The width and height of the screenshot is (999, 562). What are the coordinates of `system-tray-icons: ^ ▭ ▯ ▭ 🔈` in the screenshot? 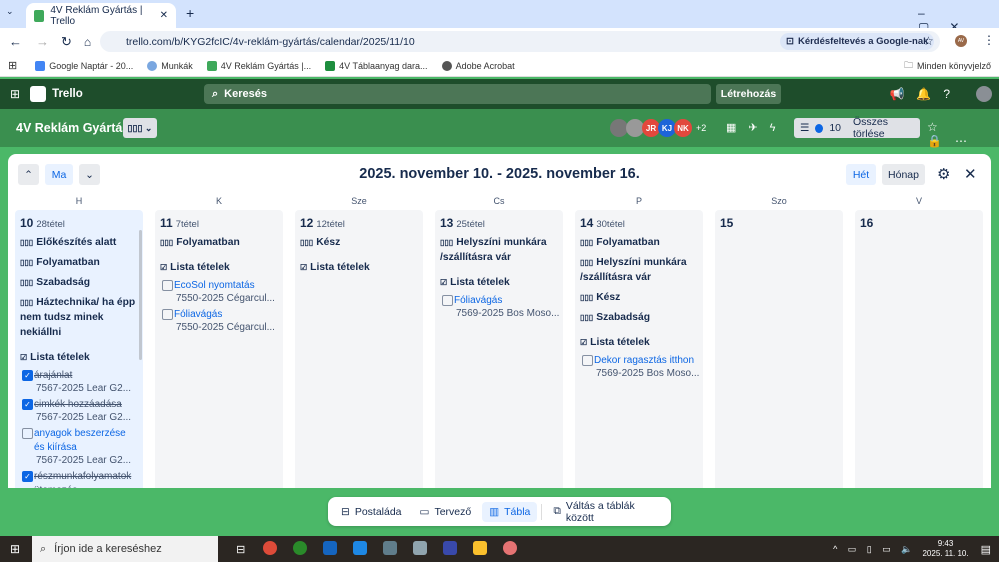 It's located at (874, 549).